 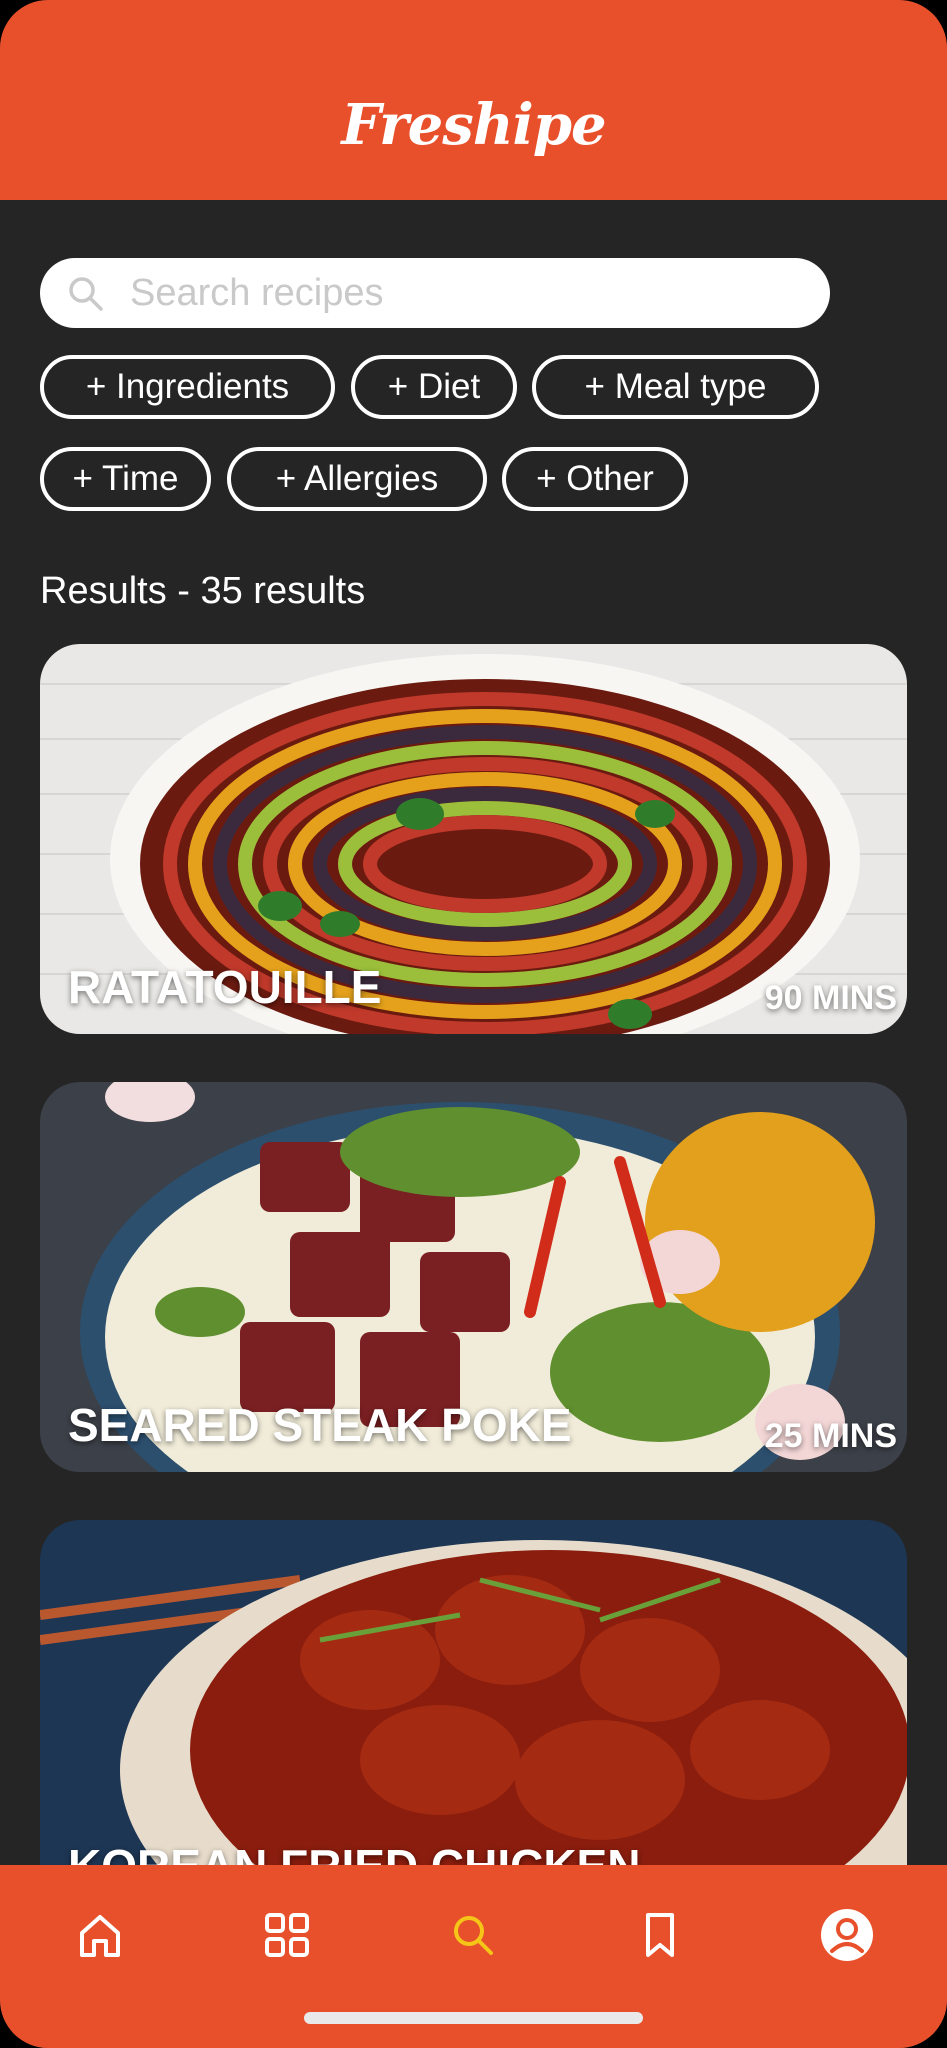 I want to click on filter-chip-meal-type: + Meal type, so click(x=675, y=387).